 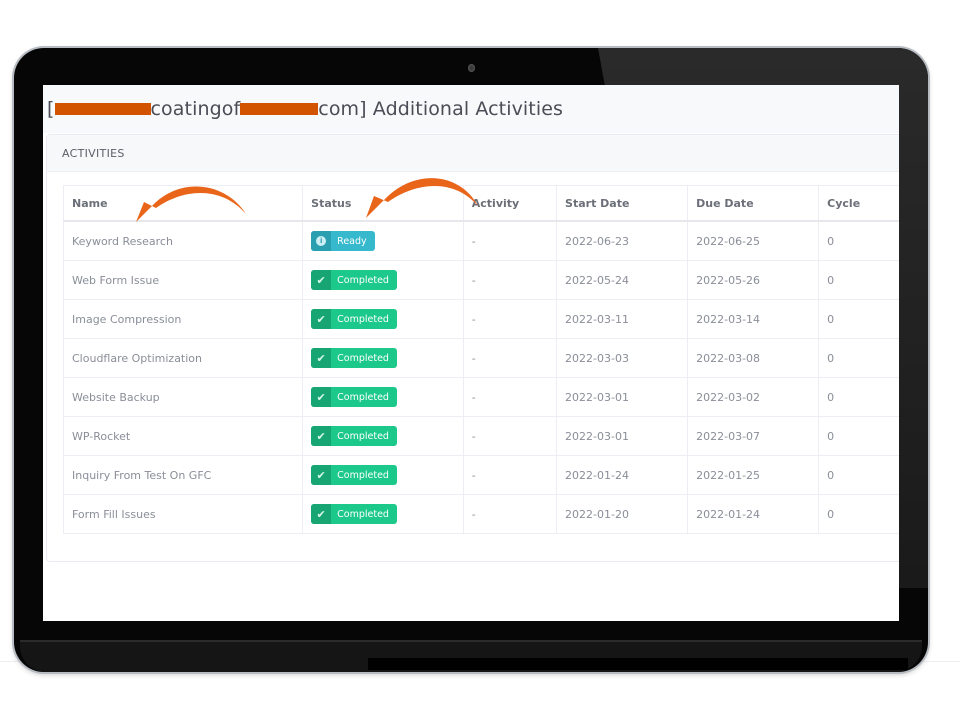 I want to click on cell-start-date: 2022-01-24, so click(x=622, y=475).